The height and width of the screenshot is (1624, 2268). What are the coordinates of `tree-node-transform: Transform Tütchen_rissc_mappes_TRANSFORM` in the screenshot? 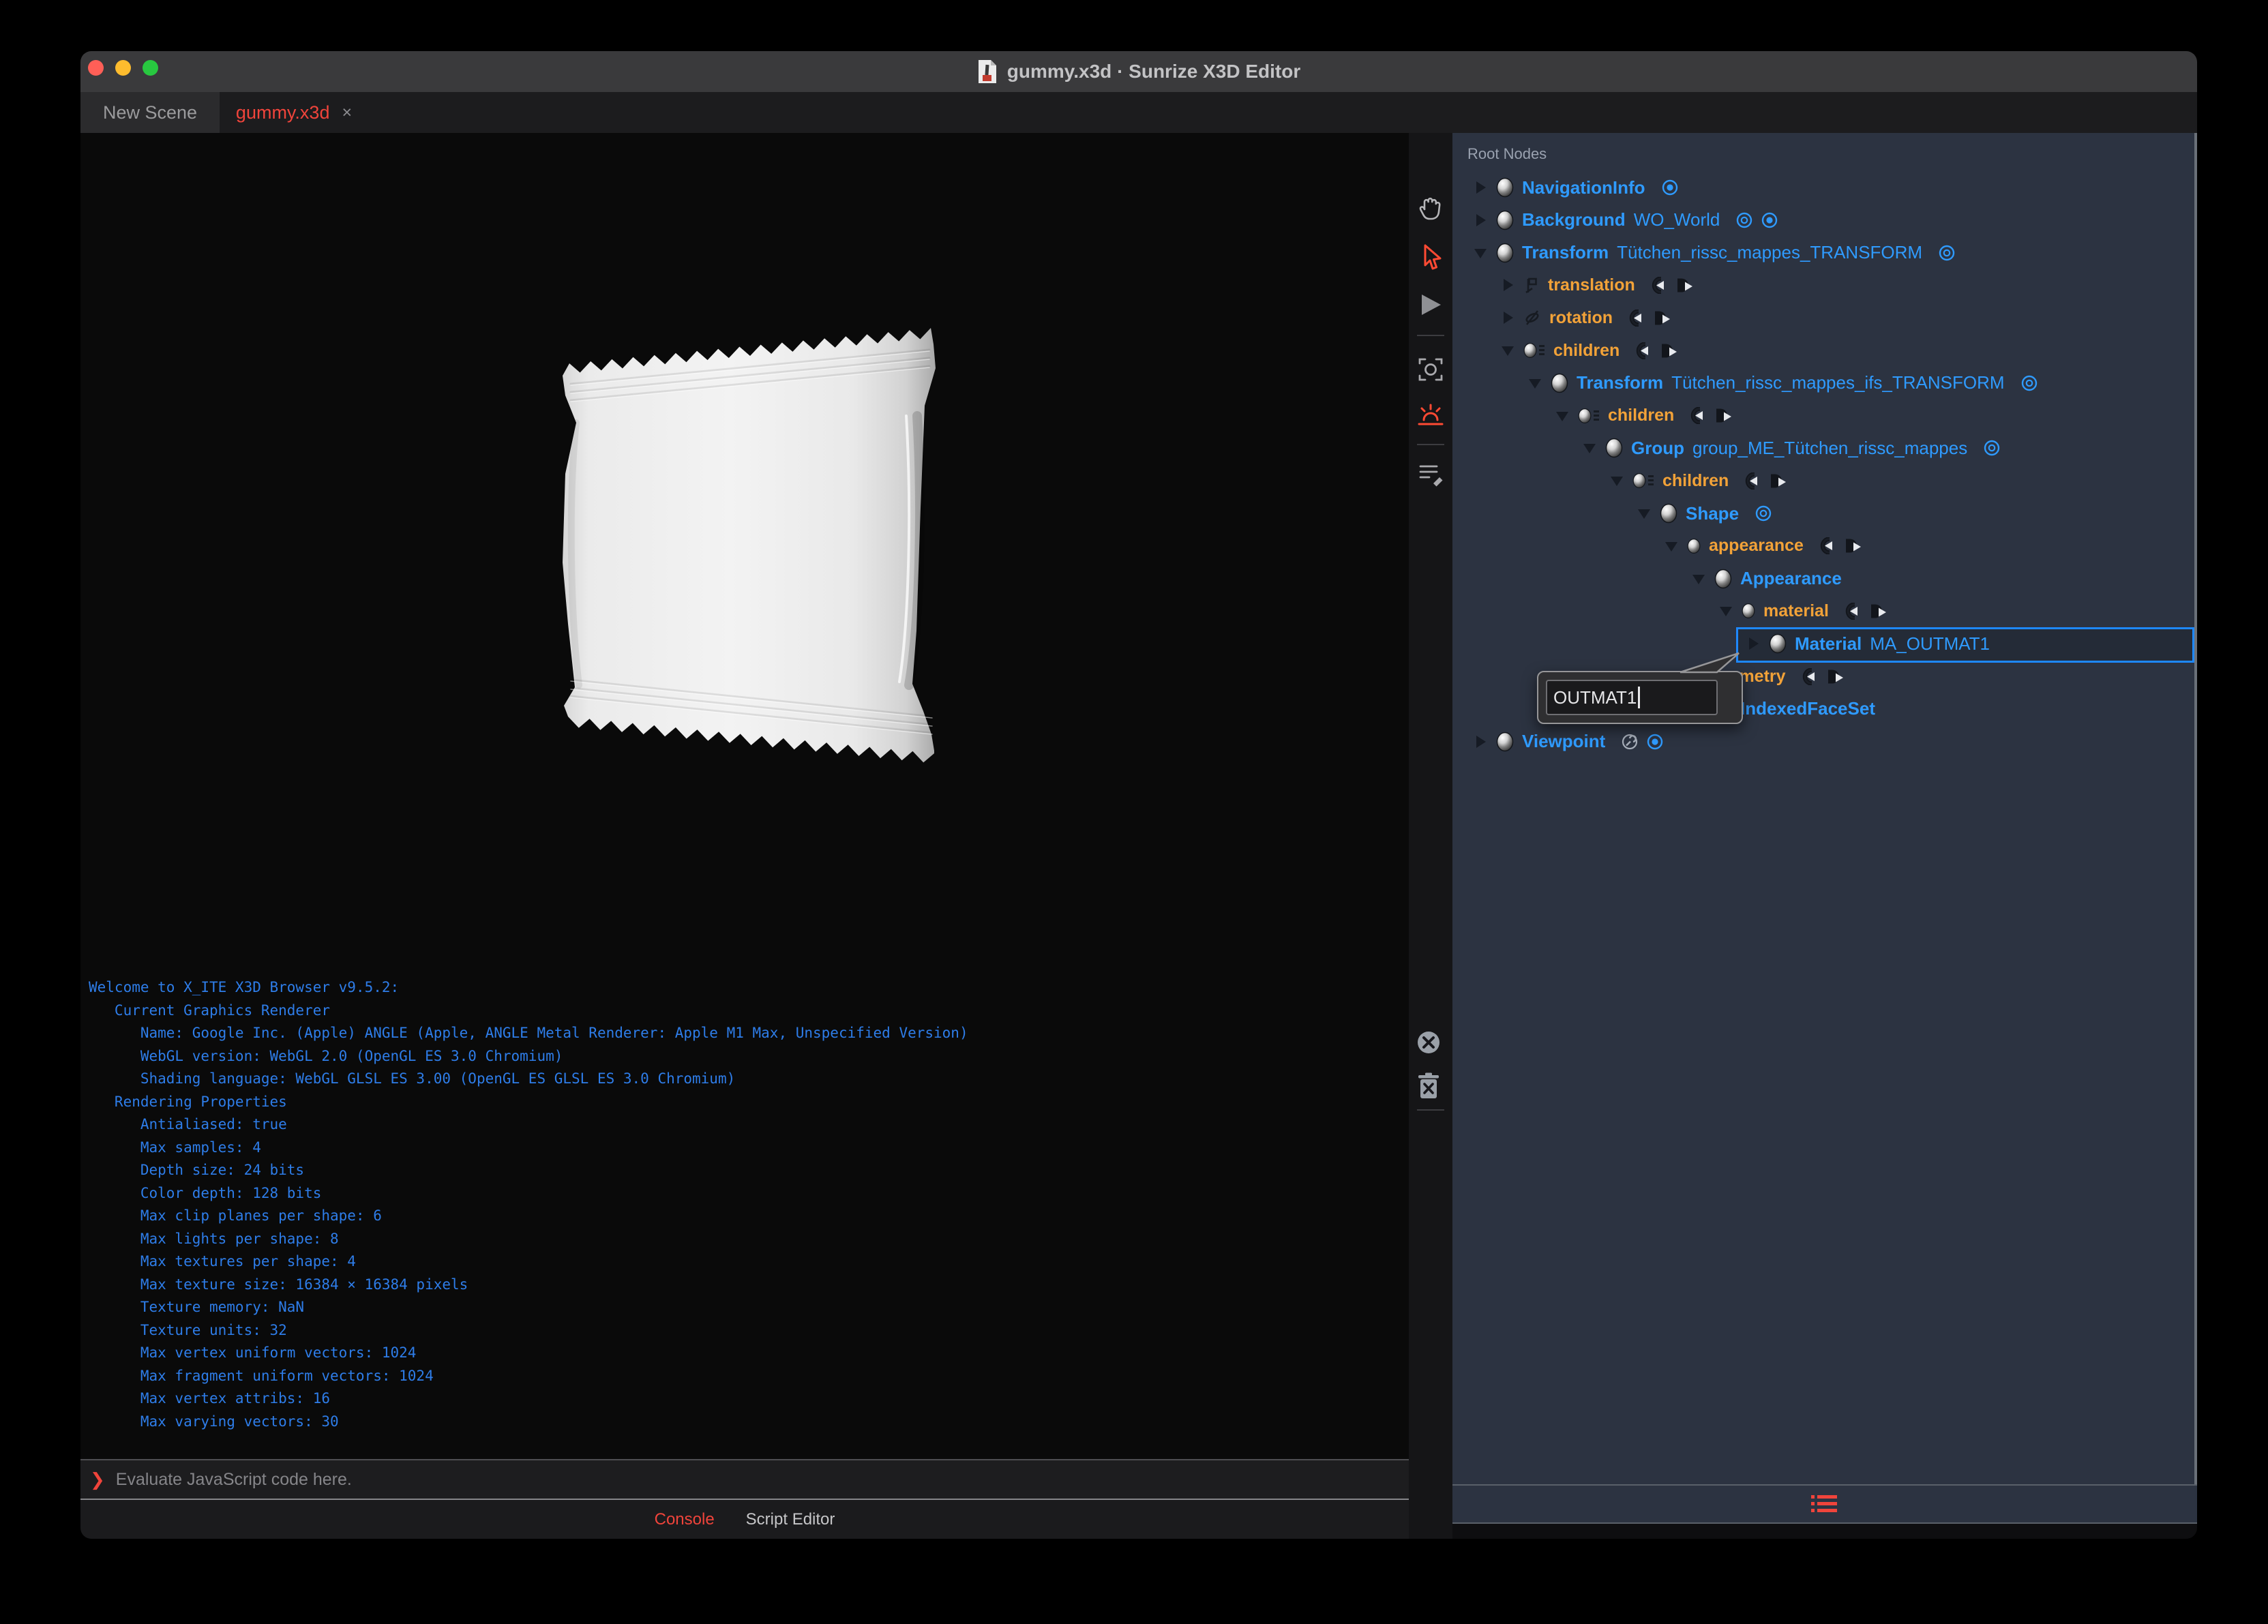 It's located at (1714, 253).